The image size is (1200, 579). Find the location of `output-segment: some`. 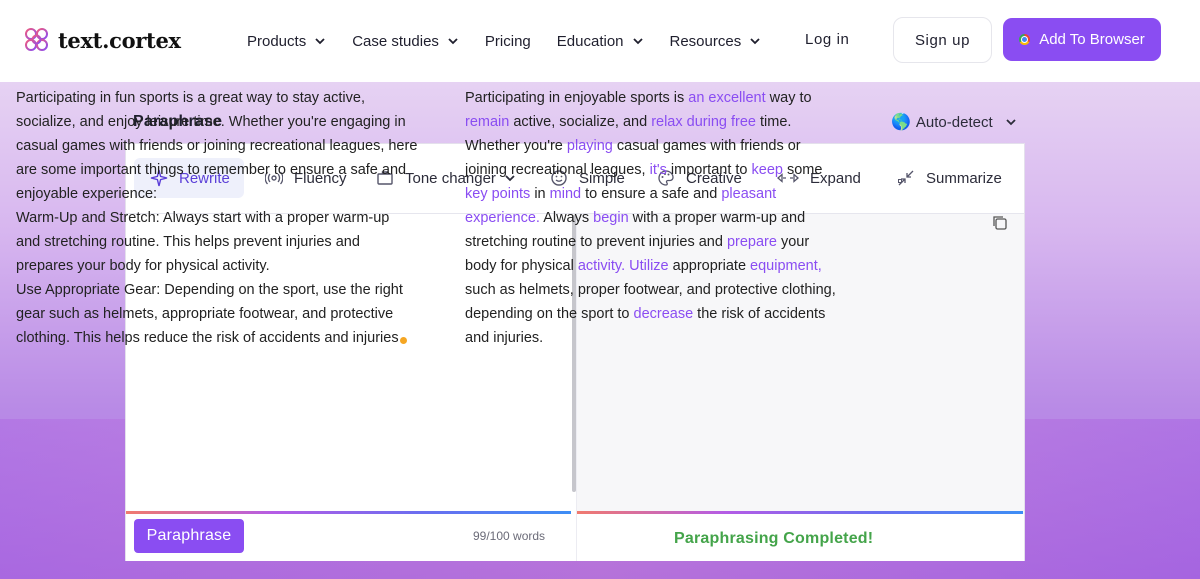

output-segment: some is located at coordinates (802, 170).